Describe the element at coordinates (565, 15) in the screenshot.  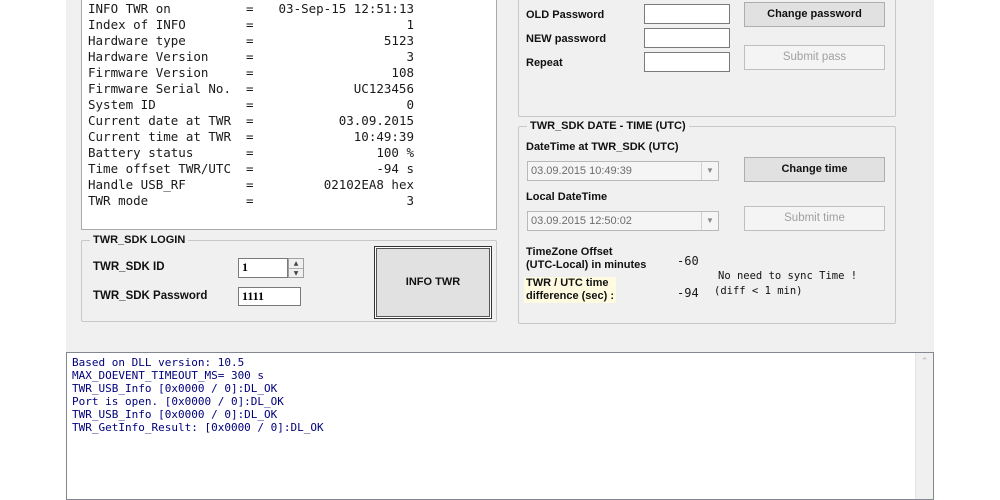
I see `old-password-label: OLD Password` at that location.